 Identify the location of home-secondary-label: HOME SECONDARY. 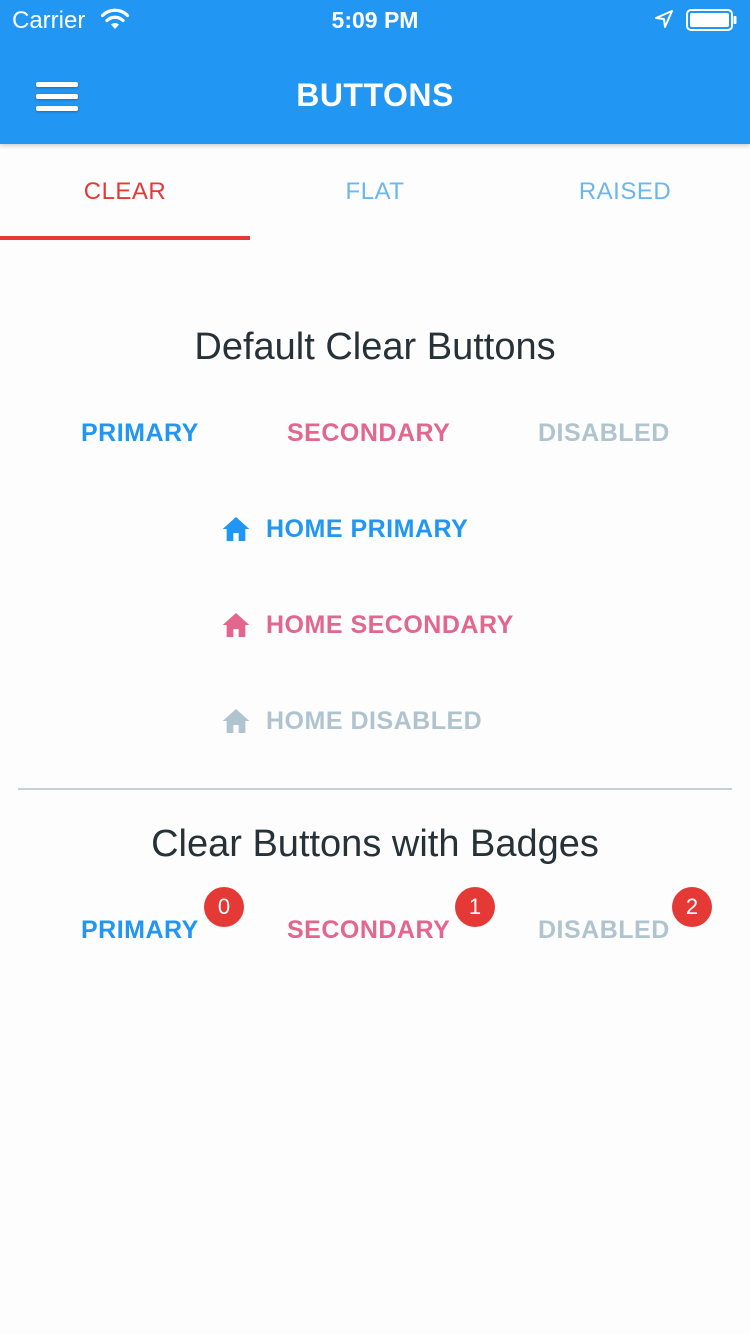
(390, 624).